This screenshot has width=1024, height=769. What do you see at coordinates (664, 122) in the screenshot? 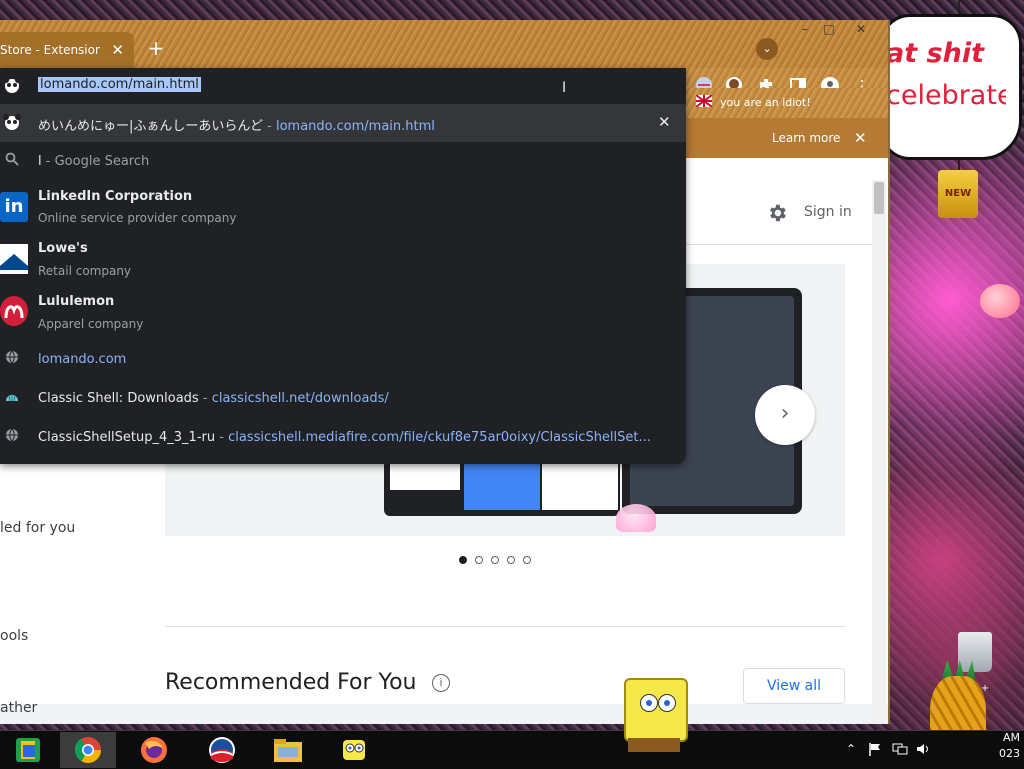
I see `remove-suggestion-icon: ✕` at bounding box center [664, 122].